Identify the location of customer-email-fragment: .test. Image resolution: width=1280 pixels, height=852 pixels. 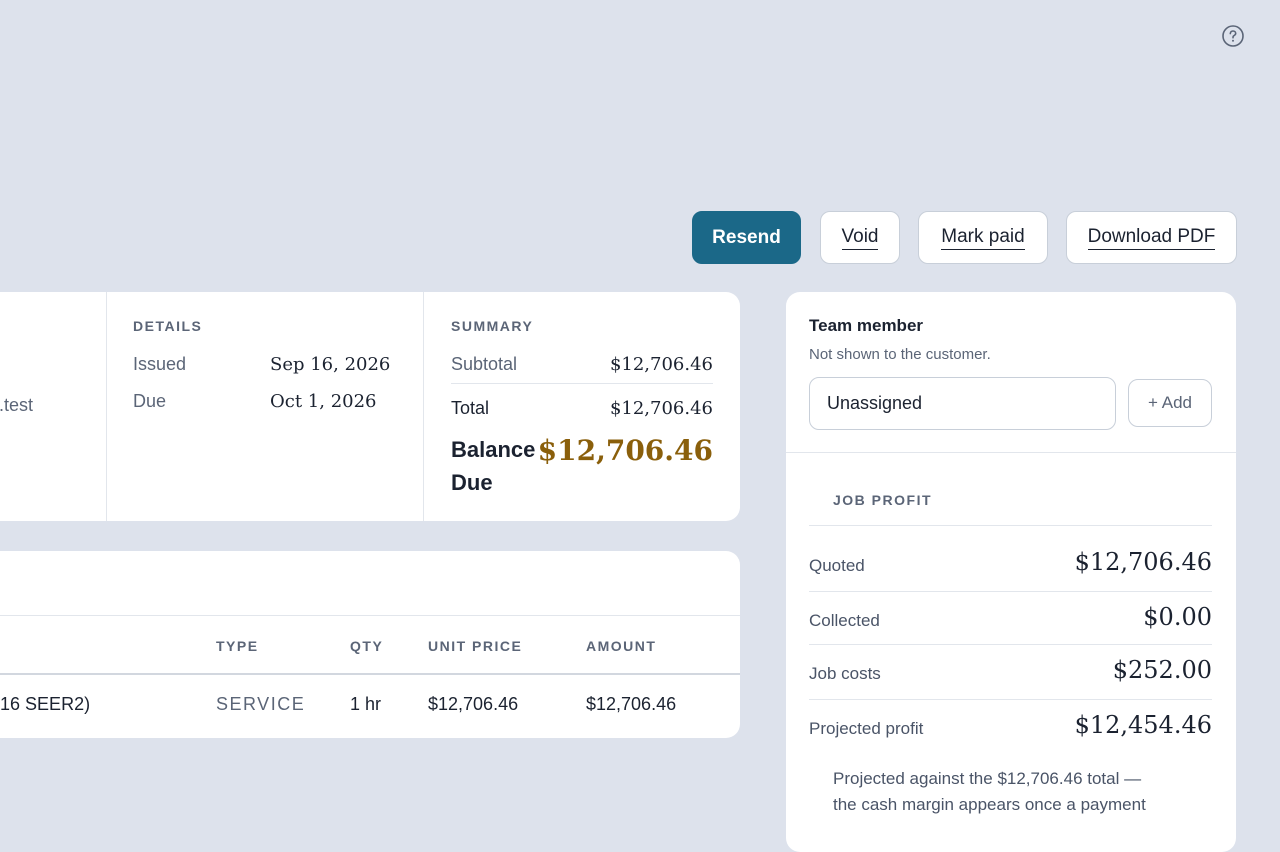
(17, 405).